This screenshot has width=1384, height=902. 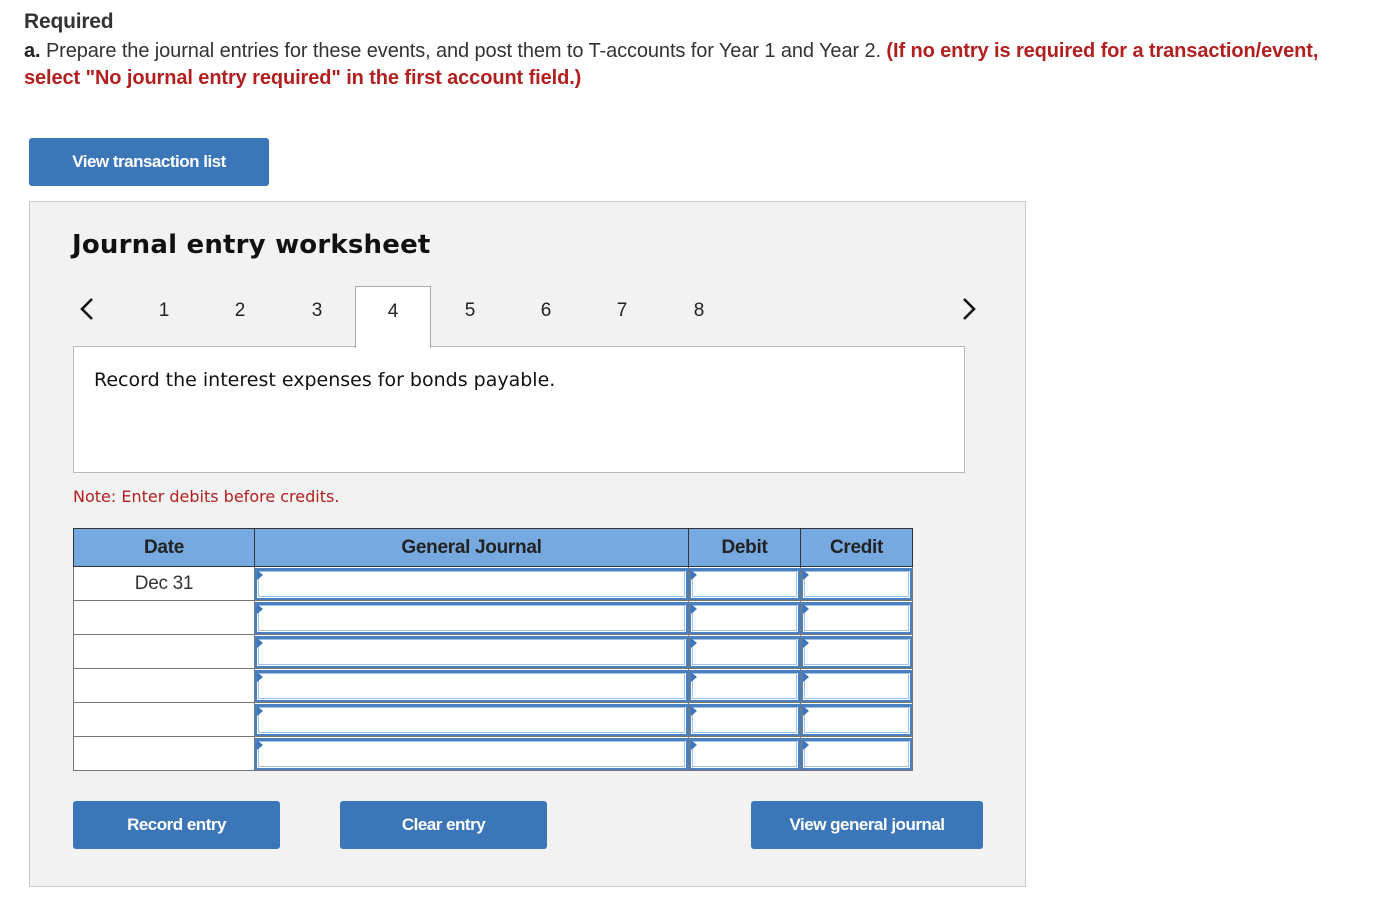 I want to click on required-heading: Required, so click(x=69, y=21).